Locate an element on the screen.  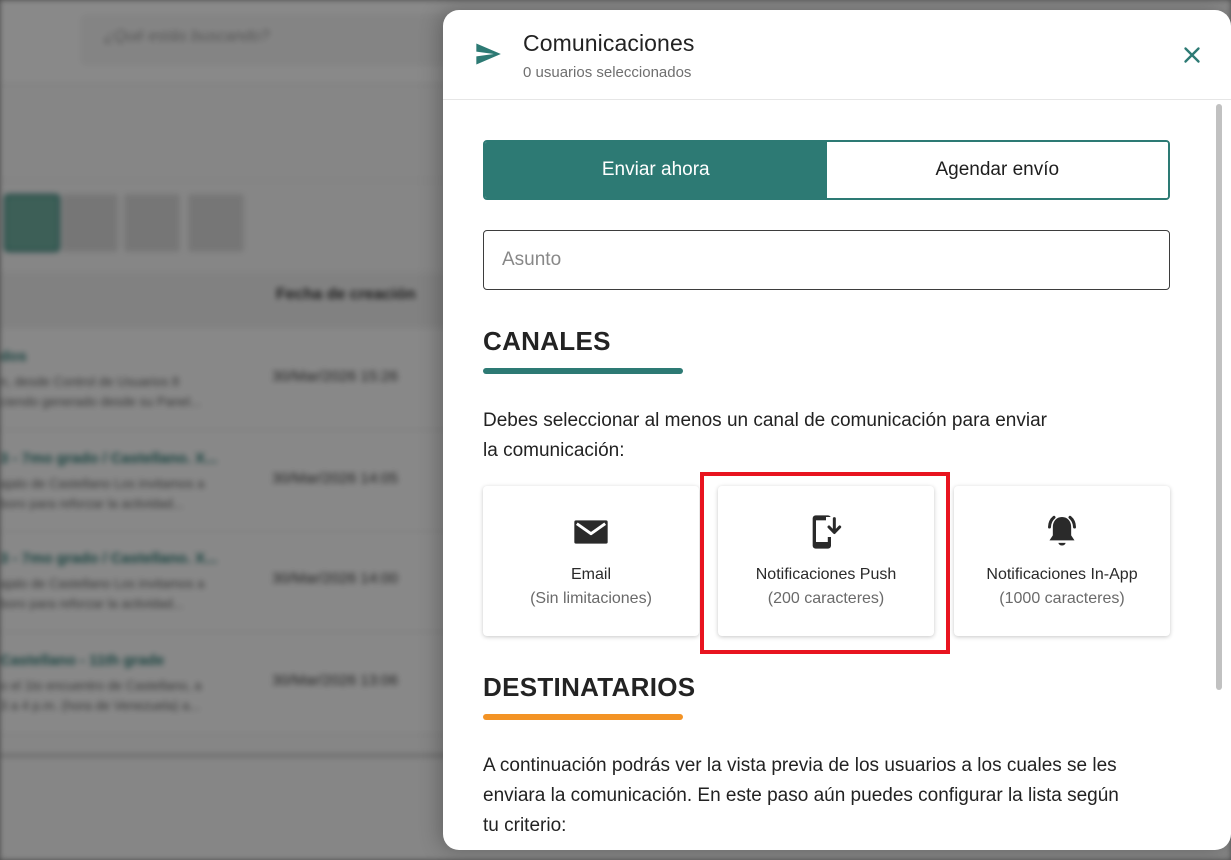
channel-name: Notificaciones In-App is located at coordinates (1062, 574).